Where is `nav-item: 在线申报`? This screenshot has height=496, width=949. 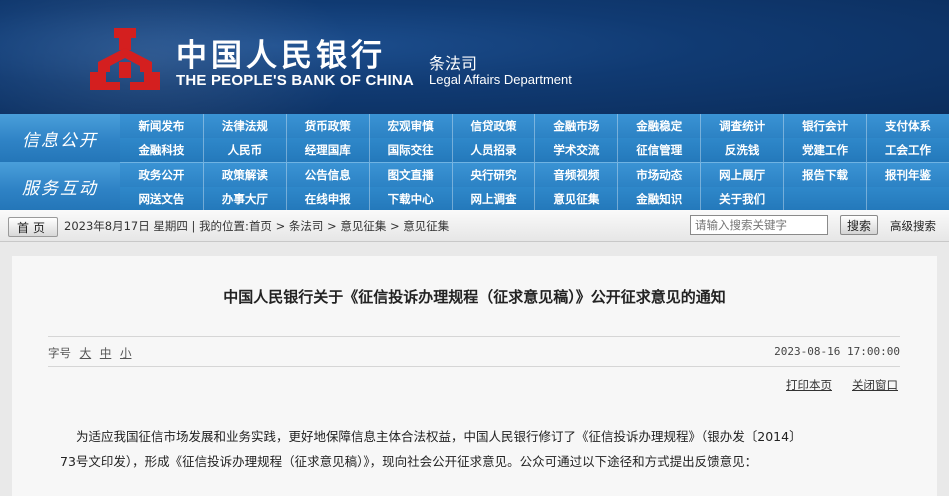
nav-item: 在线申报 is located at coordinates (327, 199).